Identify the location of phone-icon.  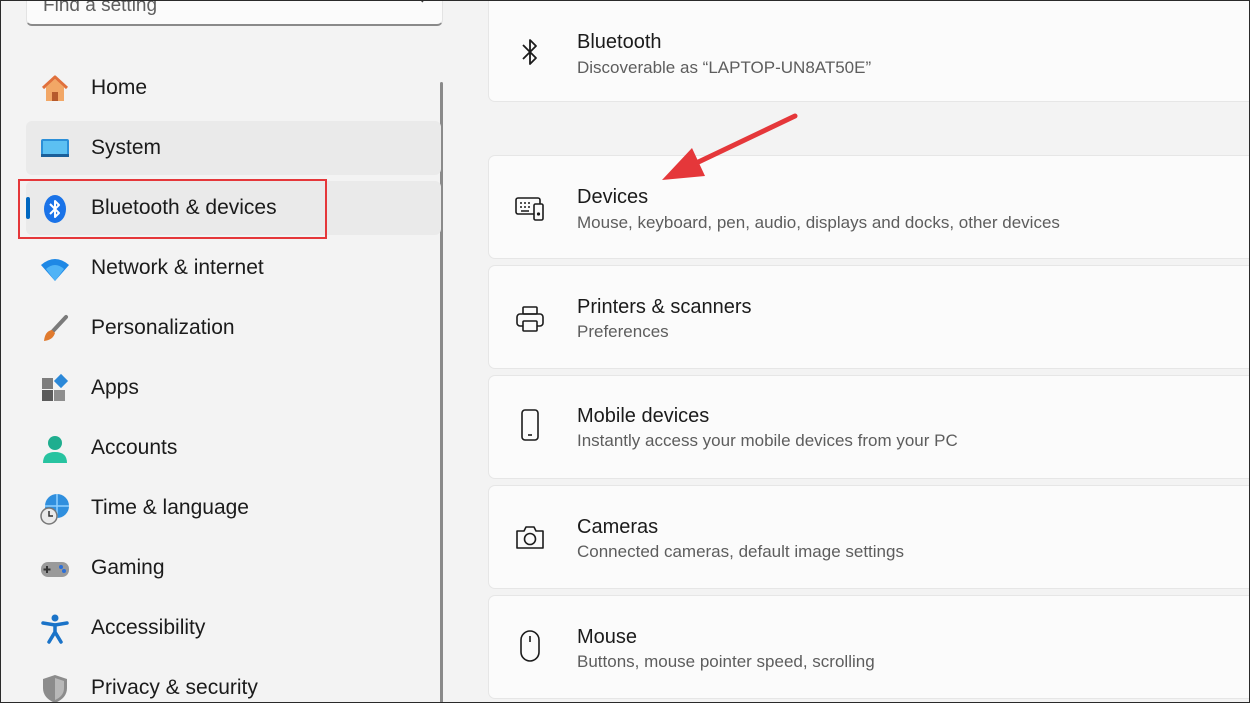
(530, 425).